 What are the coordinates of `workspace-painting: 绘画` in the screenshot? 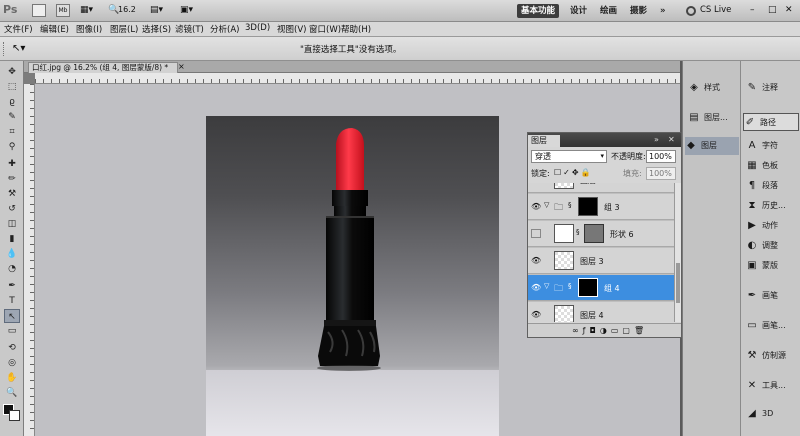 It's located at (608, 11).